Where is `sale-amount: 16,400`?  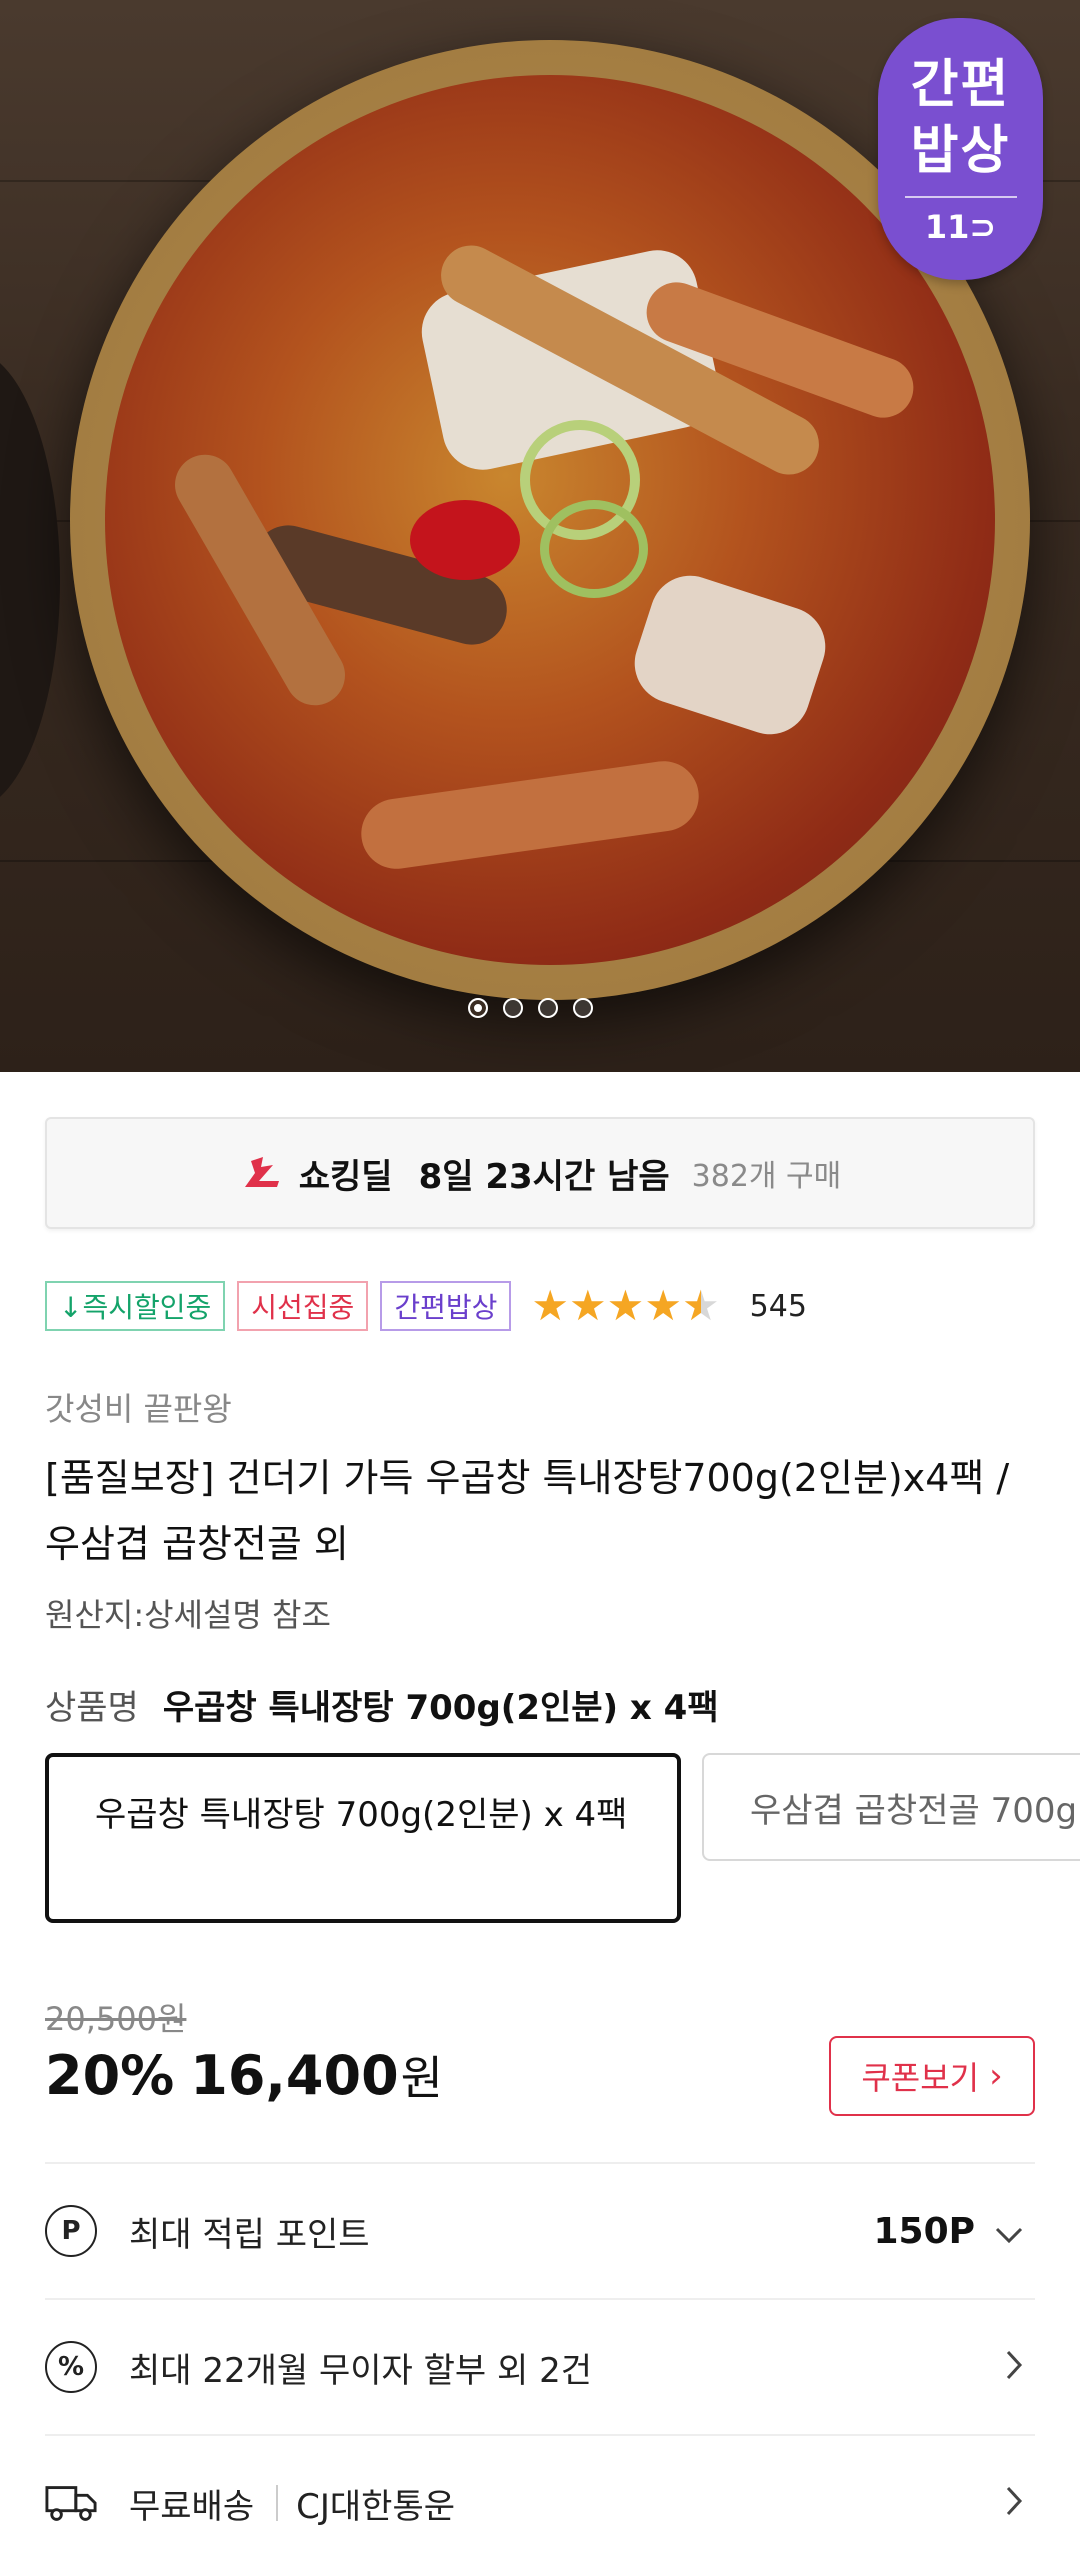 sale-amount: 16,400 is located at coordinates (294, 2075).